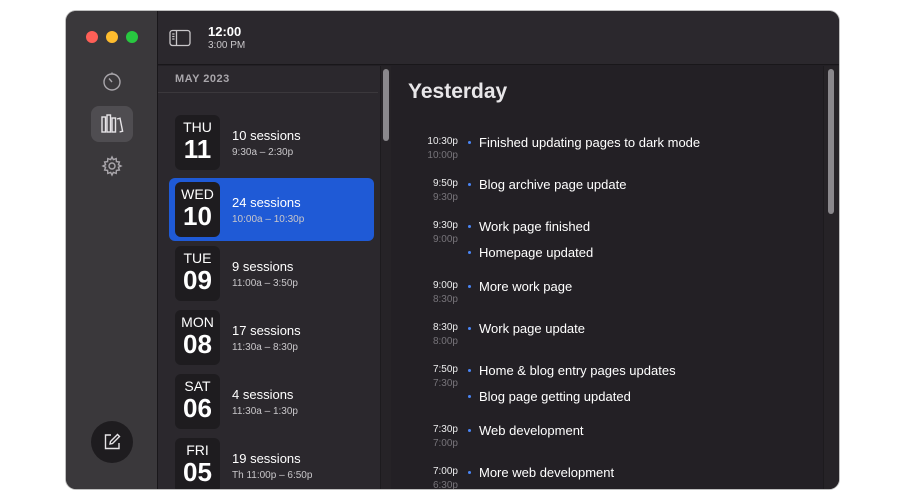 The image size is (905, 500). What do you see at coordinates (445, 443) in the screenshot?
I see `entry-start-time: 7:00p` at bounding box center [445, 443].